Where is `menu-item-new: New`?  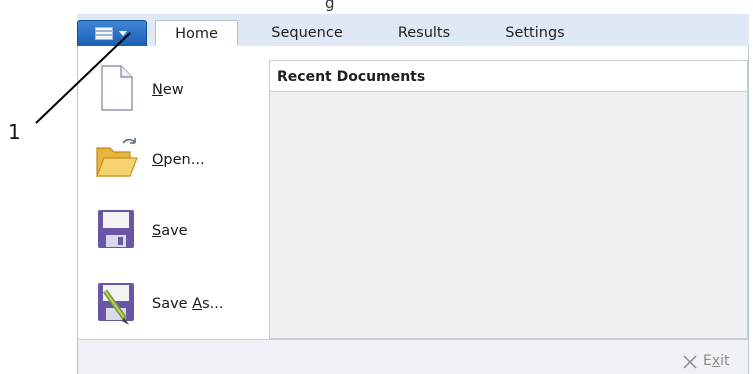 menu-item-new: New is located at coordinates (175, 91).